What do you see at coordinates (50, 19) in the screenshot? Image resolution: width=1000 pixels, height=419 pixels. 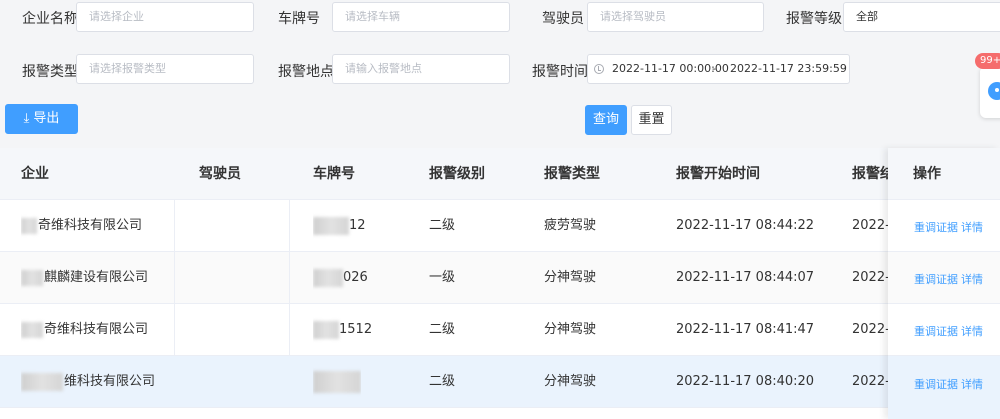 I see `company-label: 企业名称` at bounding box center [50, 19].